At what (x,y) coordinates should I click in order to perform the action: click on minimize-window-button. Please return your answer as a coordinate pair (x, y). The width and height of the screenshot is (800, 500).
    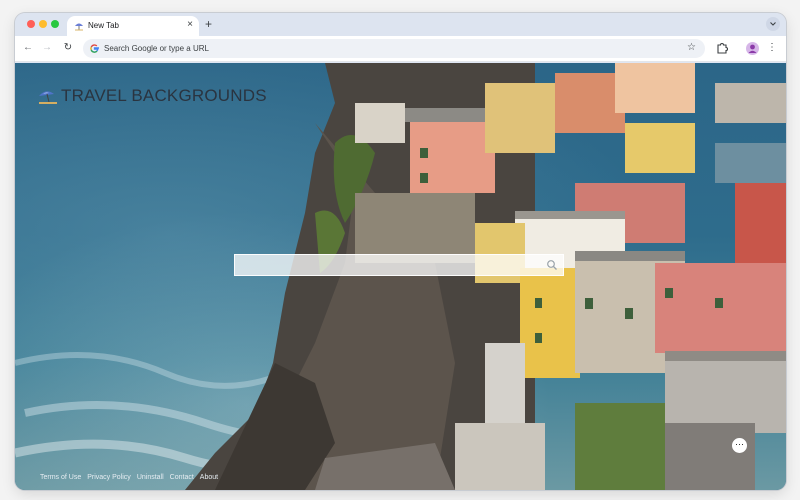
    Looking at the image, I should click on (43, 24).